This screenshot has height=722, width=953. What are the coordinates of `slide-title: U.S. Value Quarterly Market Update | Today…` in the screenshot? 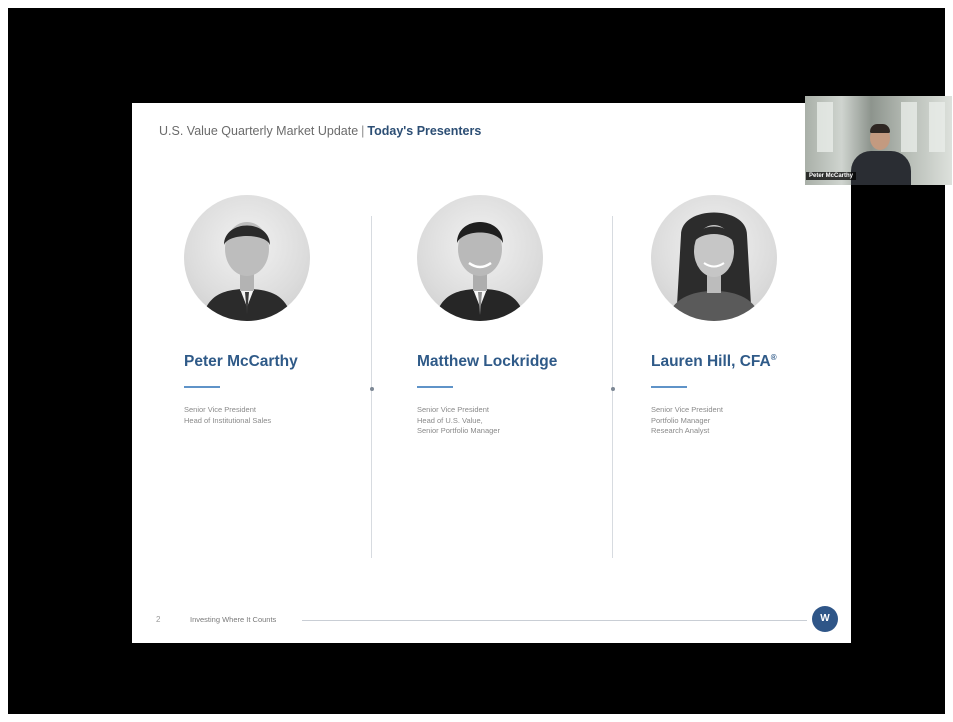 It's located at (320, 131).